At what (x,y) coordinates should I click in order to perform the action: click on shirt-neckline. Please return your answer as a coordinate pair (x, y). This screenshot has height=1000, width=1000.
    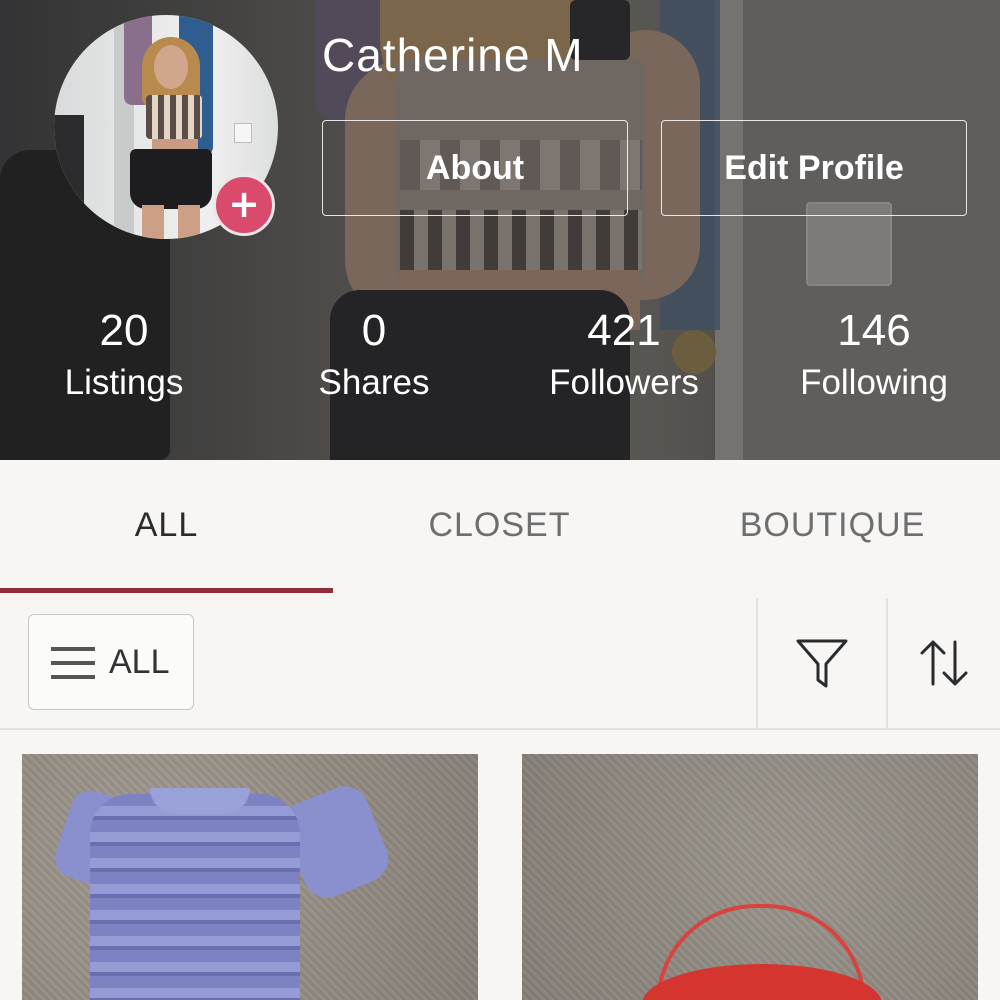
    Looking at the image, I should click on (200, 801).